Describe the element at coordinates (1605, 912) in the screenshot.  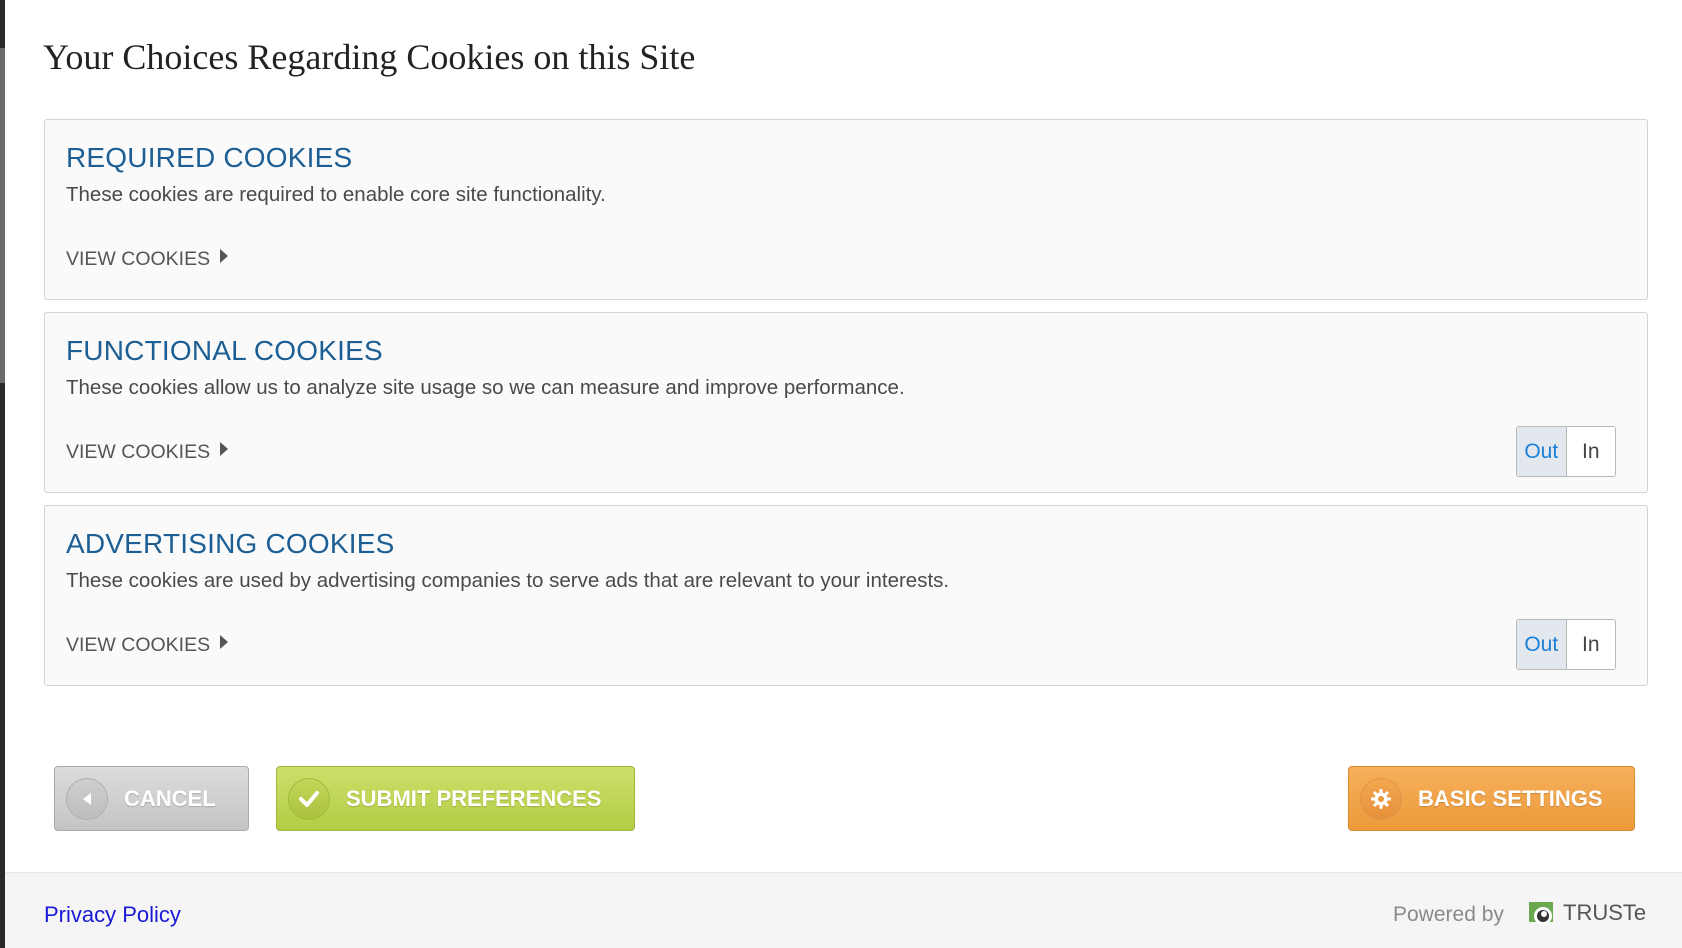
I see `truste-brand-text: TRUSTe` at that location.